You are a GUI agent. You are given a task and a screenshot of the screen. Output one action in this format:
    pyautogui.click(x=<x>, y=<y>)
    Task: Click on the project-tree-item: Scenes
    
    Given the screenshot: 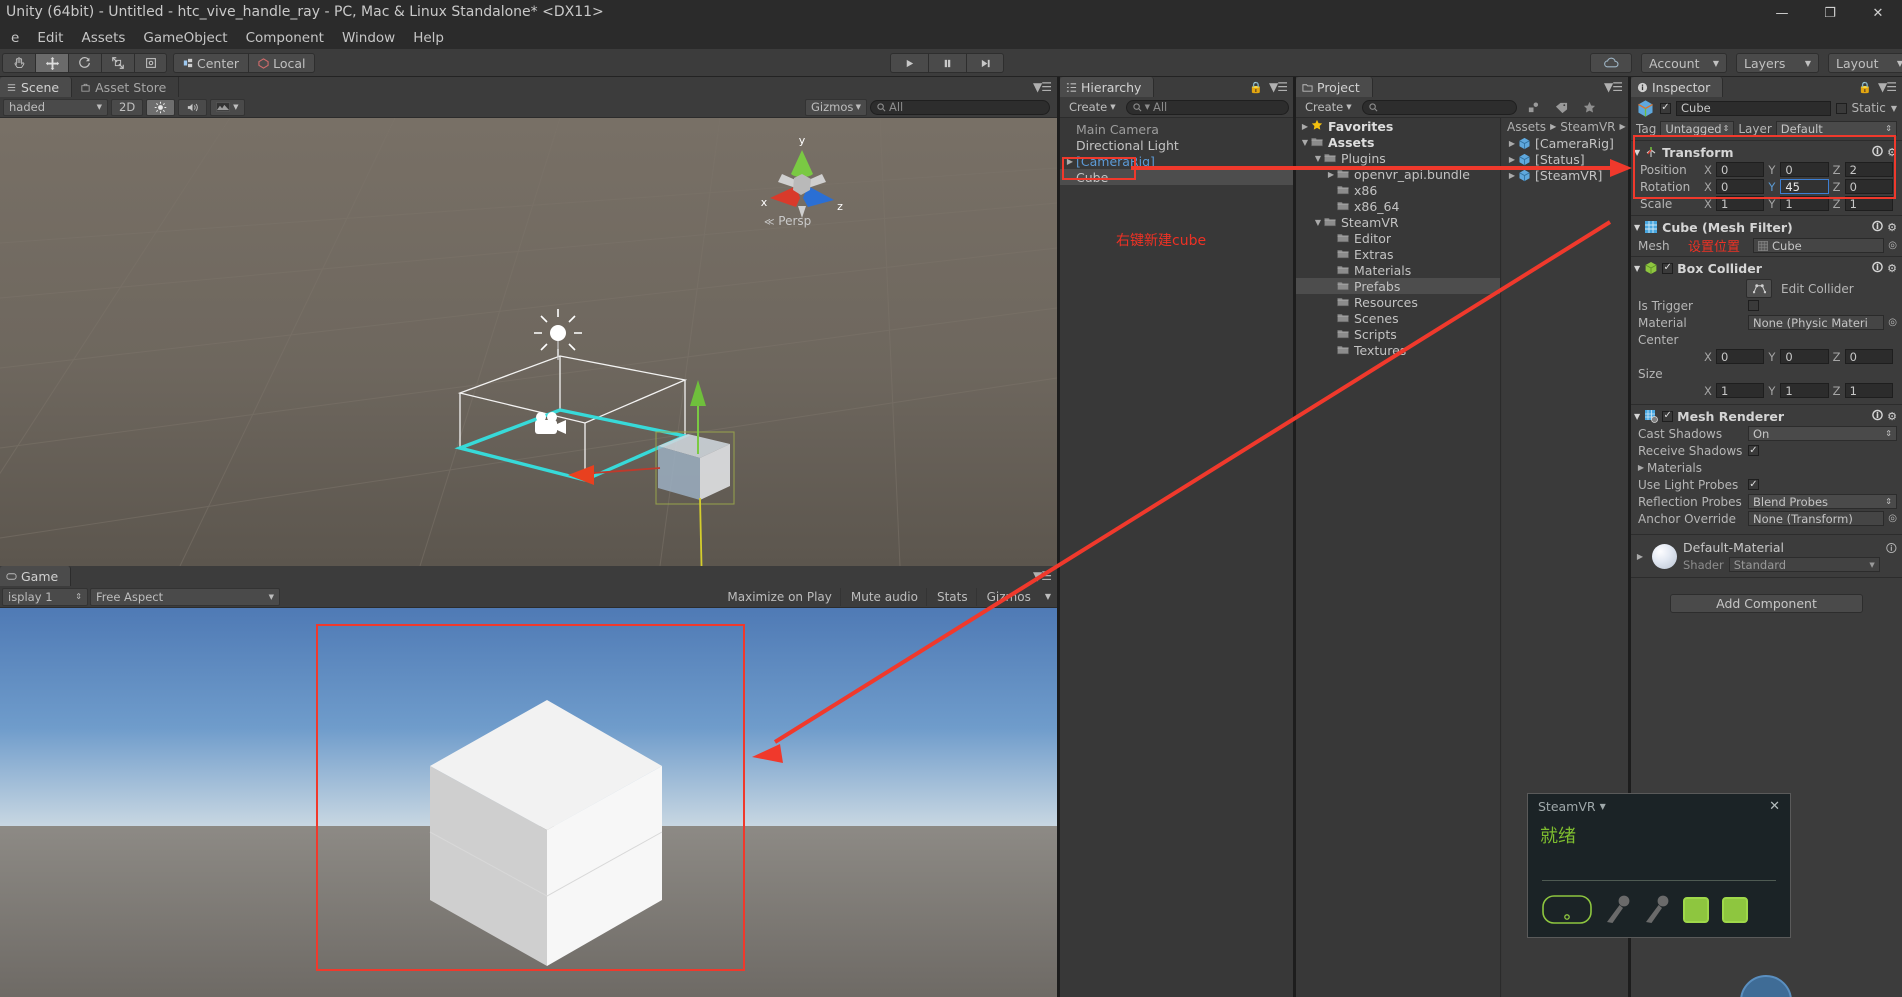 What is the action you would take?
    pyautogui.click(x=1398, y=318)
    